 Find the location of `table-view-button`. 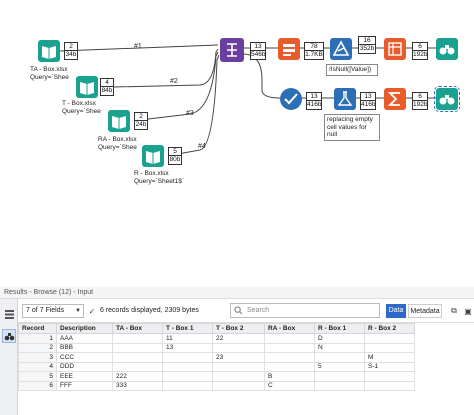

table-view-button is located at coordinates (9, 314).